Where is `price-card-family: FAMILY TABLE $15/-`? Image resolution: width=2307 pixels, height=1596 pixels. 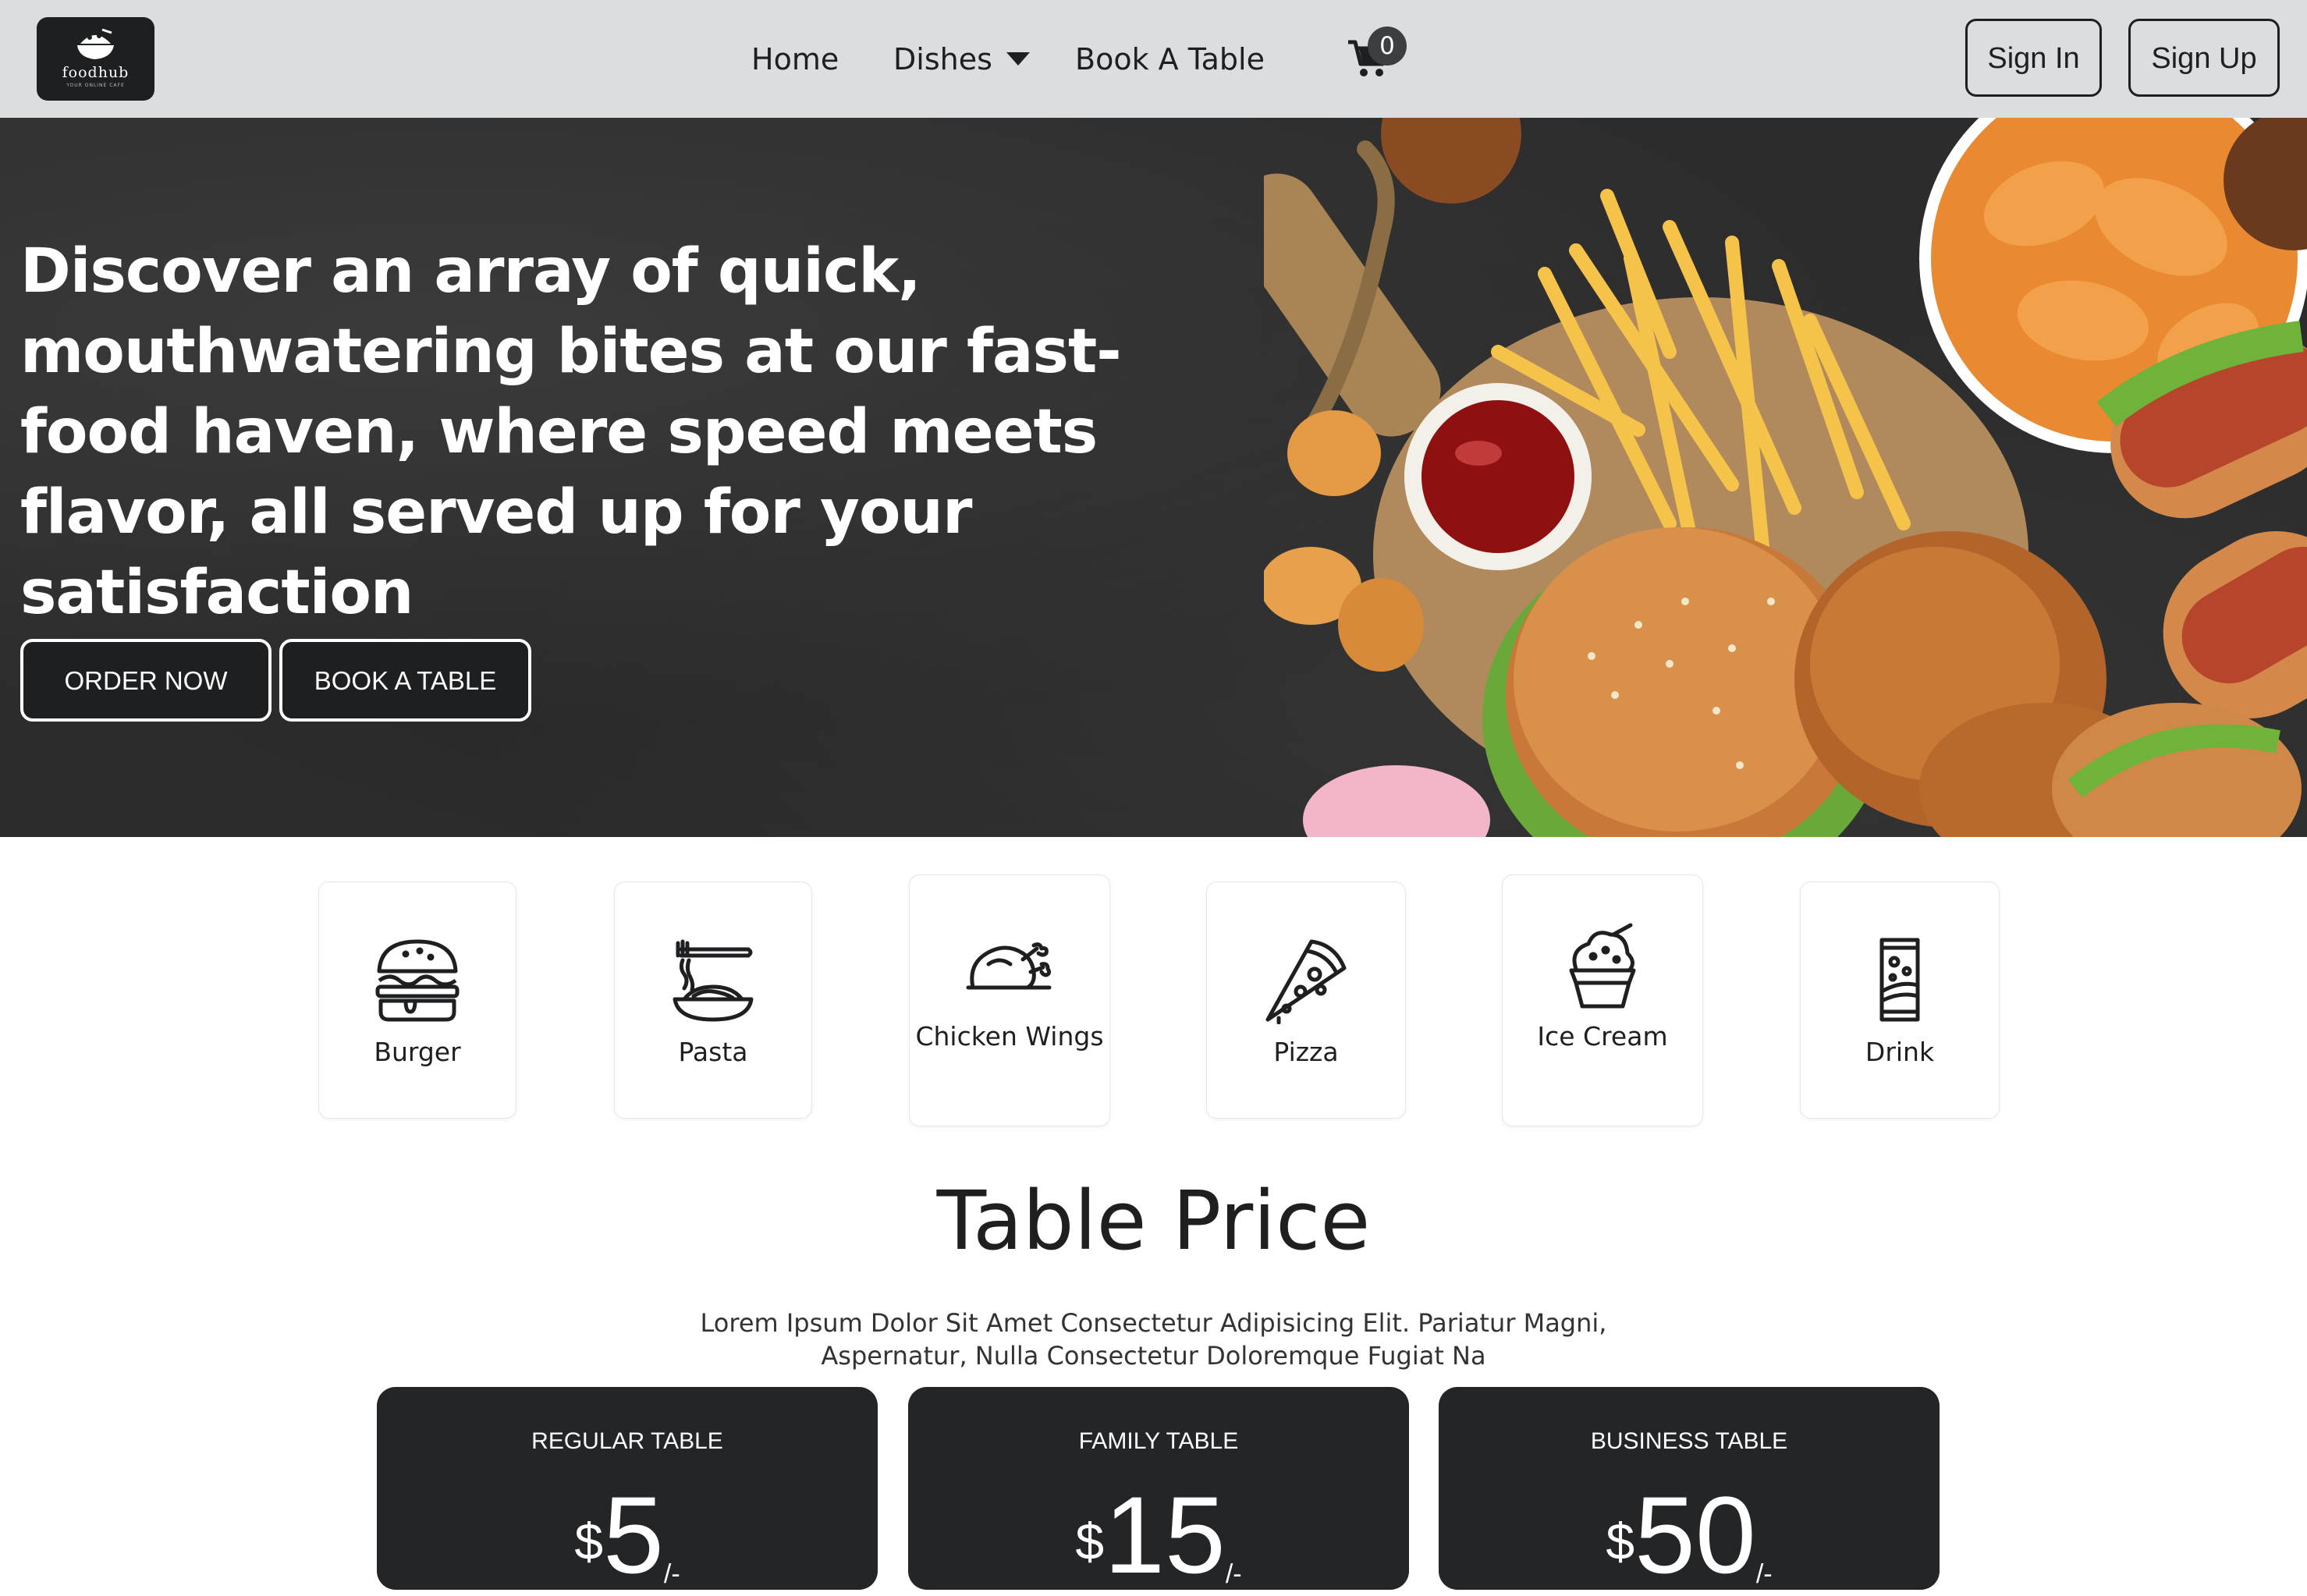
price-card-family: FAMILY TABLE $15/- is located at coordinates (1159, 1488).